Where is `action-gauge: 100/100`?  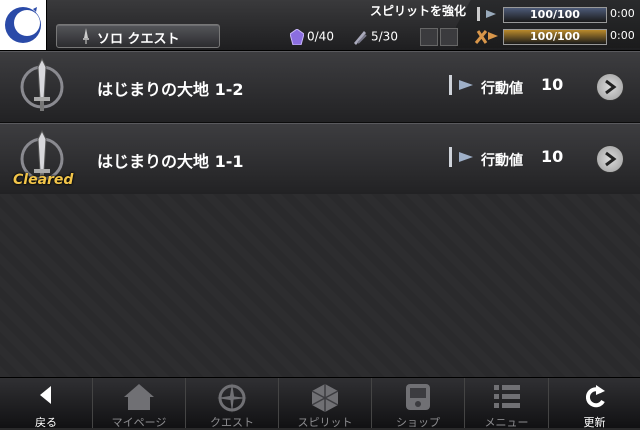 action-gauge: 100/100 is located at coordinates (555, 37).